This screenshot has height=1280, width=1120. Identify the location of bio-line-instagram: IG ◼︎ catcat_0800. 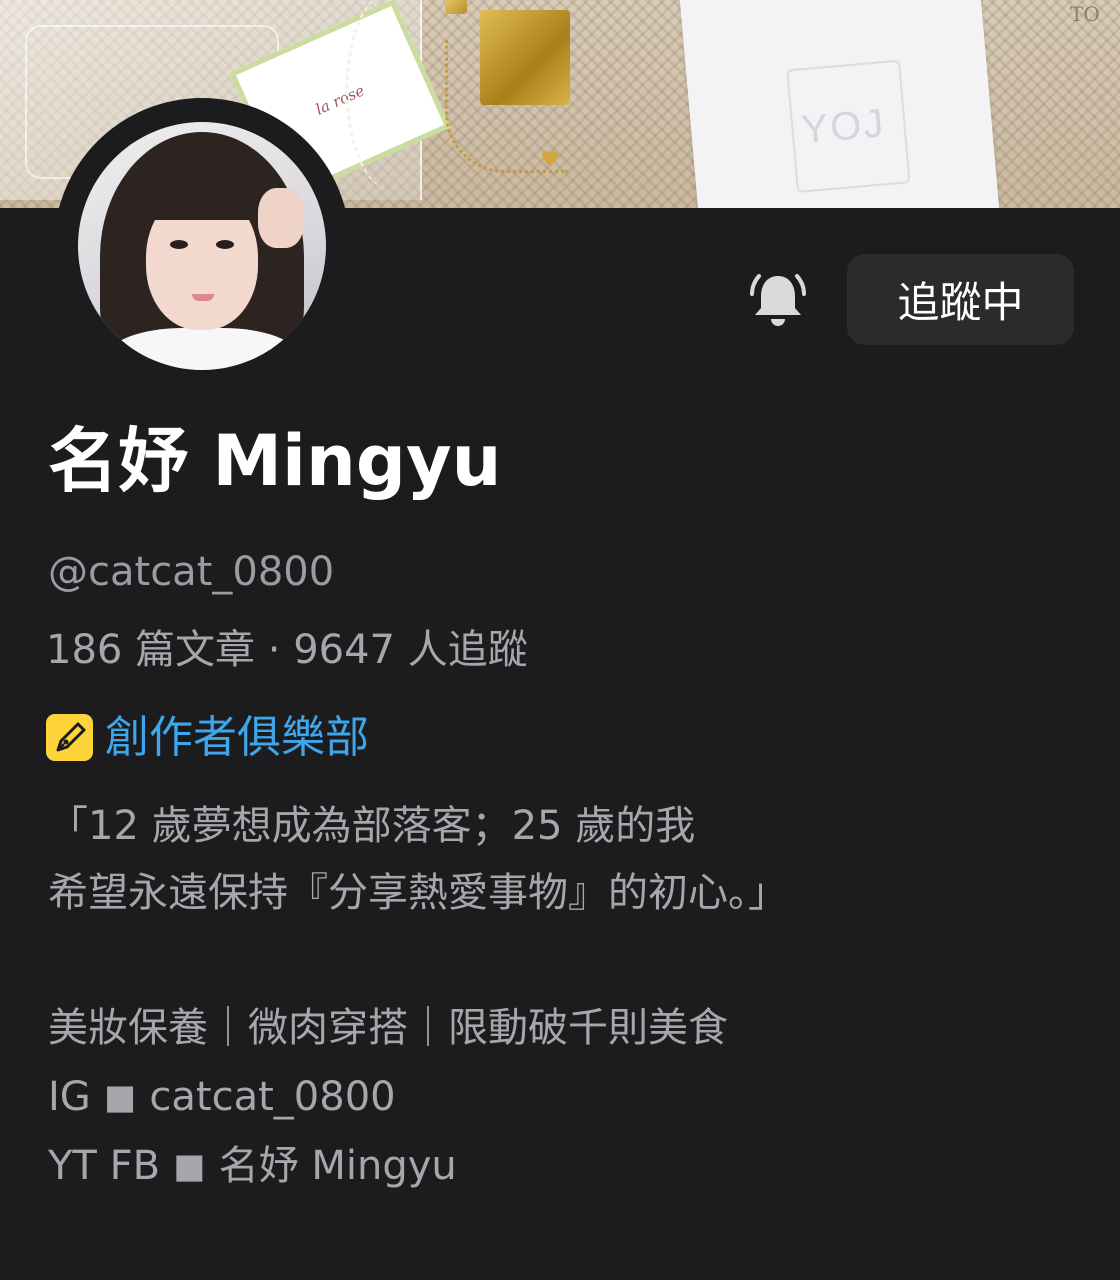
(222, 1097).